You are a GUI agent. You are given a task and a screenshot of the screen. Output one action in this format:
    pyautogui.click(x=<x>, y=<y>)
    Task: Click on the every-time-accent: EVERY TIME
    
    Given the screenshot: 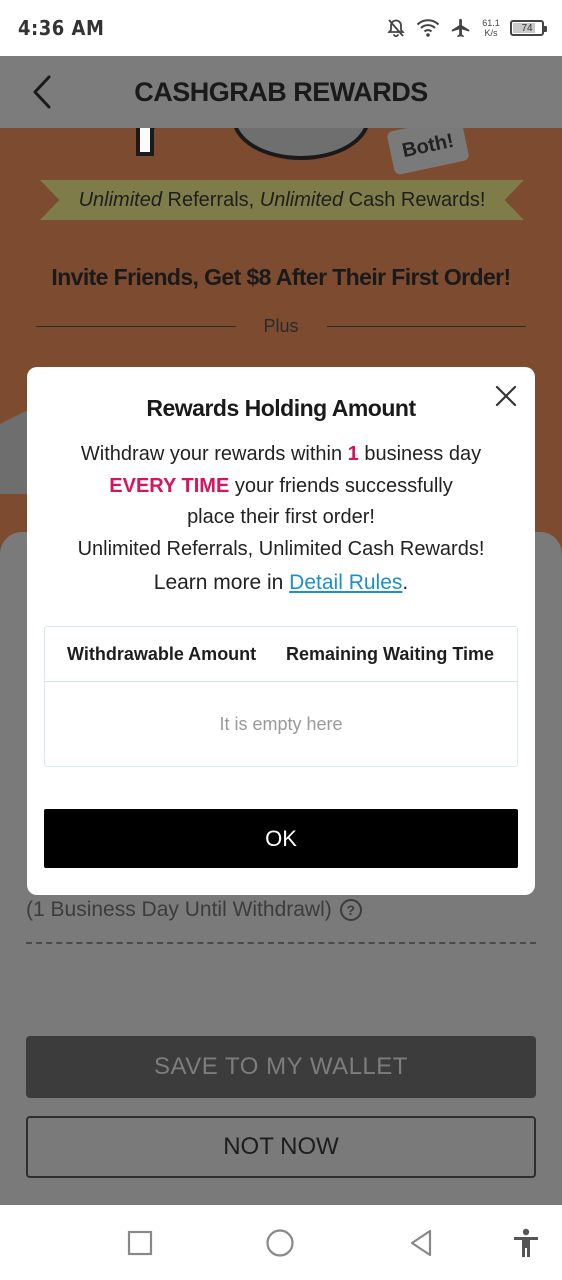 What is the action you would take?
    pyautogui.click(x=169, y=485)
    